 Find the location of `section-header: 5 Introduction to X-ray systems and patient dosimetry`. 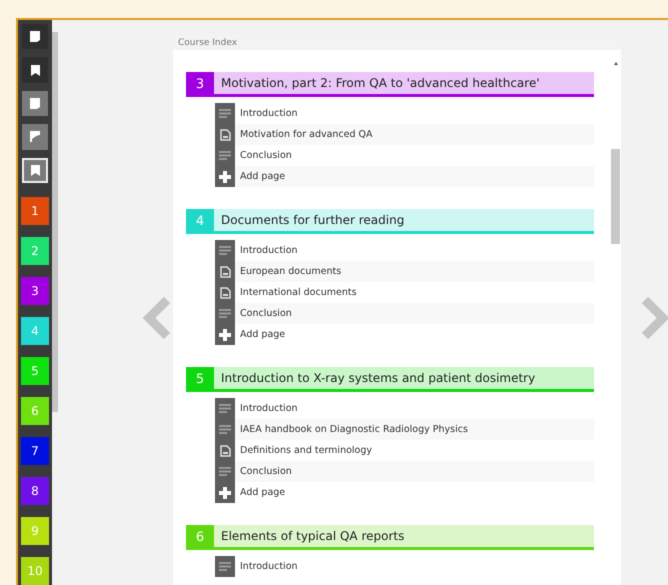

section-header: 5 Introduction to X-ray systems and patient dosimetry is located at coordinates (390, 379).